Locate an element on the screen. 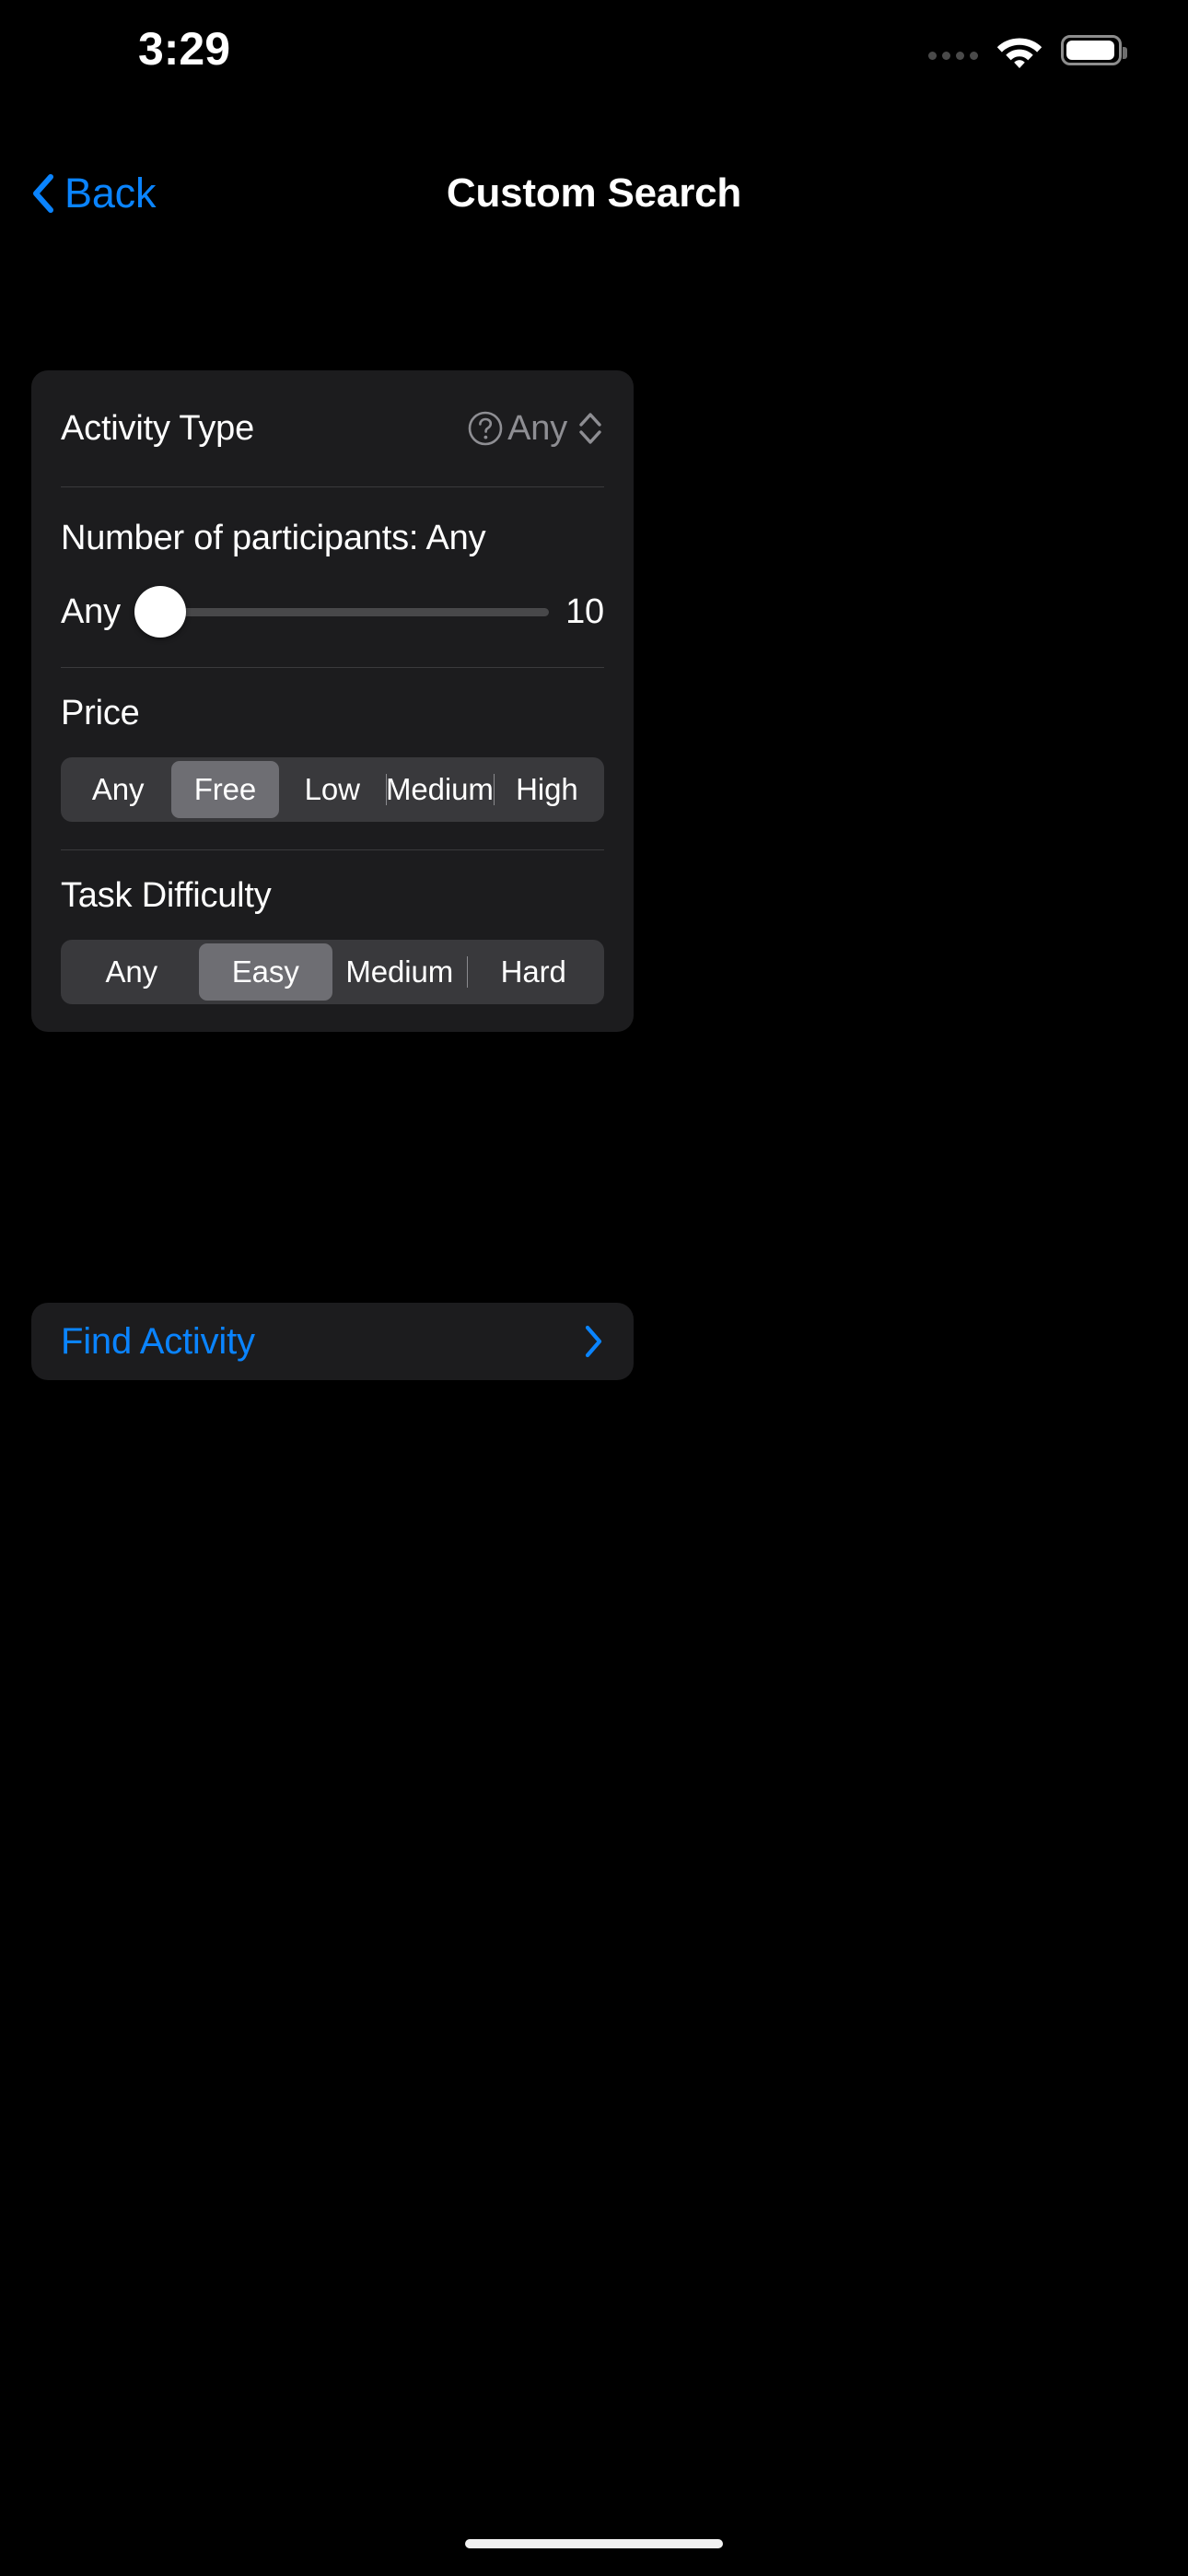 The height and width of the screenshot is (2576, 1188). price-label: Price is located at coordinates (100, 713).